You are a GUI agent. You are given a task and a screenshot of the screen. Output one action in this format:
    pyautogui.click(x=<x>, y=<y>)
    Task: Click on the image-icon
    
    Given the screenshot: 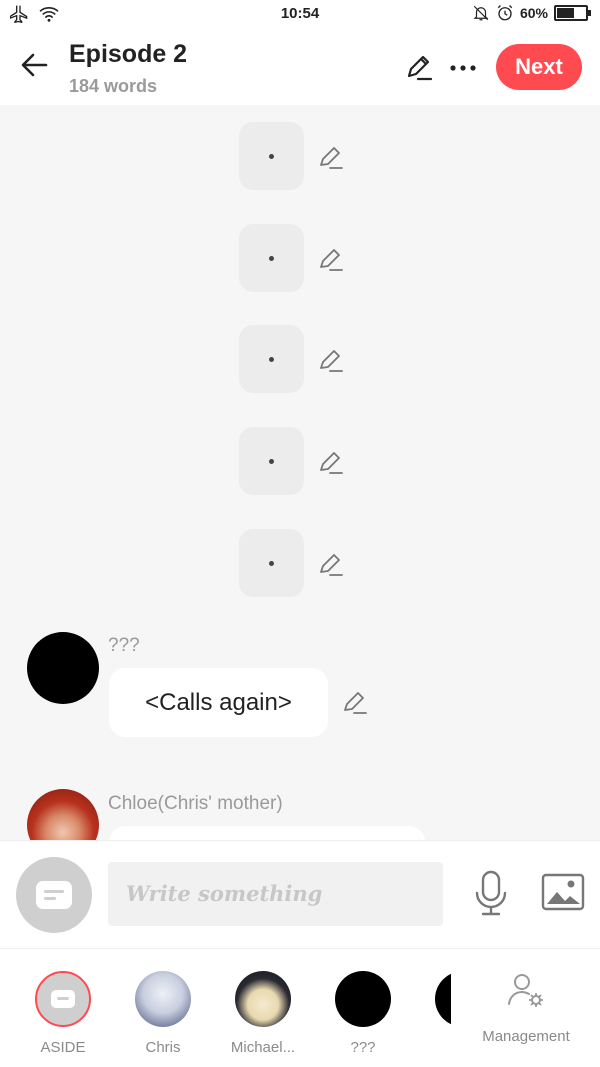 What is the action you would take?
    pyautogui.click(x=563, y=892)
    